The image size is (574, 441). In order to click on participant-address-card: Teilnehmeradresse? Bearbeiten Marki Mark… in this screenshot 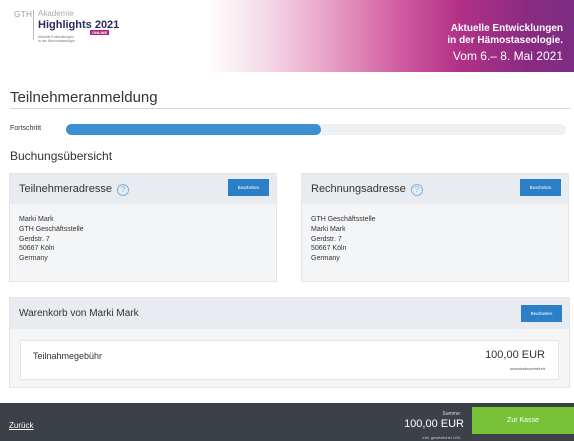, I will do `click(143, 227)`.